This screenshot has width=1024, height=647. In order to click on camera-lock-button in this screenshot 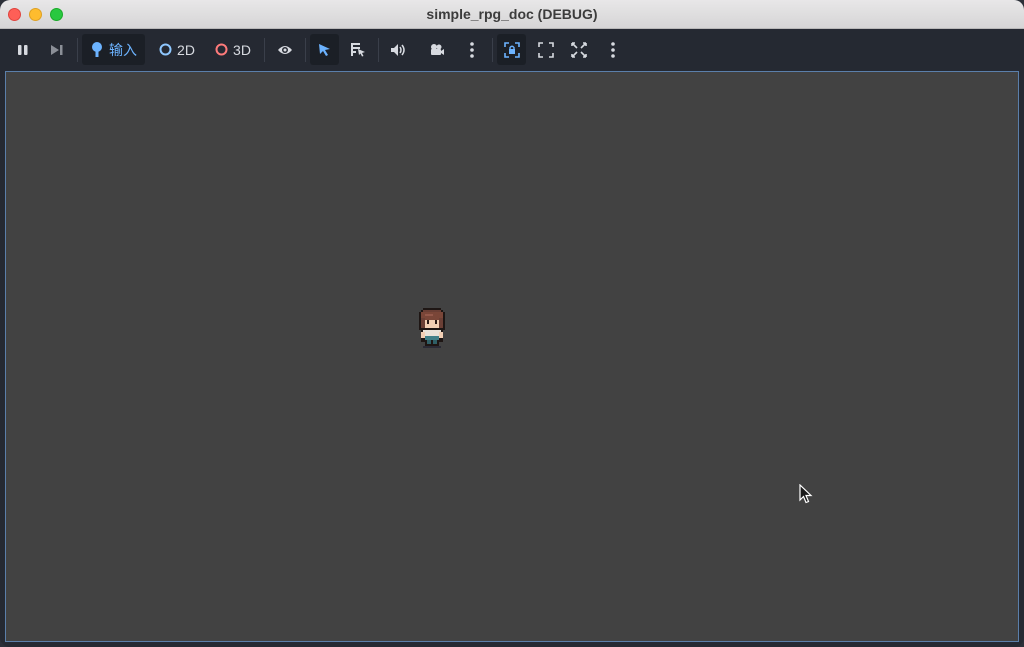, I will do `click(511, 49)`.